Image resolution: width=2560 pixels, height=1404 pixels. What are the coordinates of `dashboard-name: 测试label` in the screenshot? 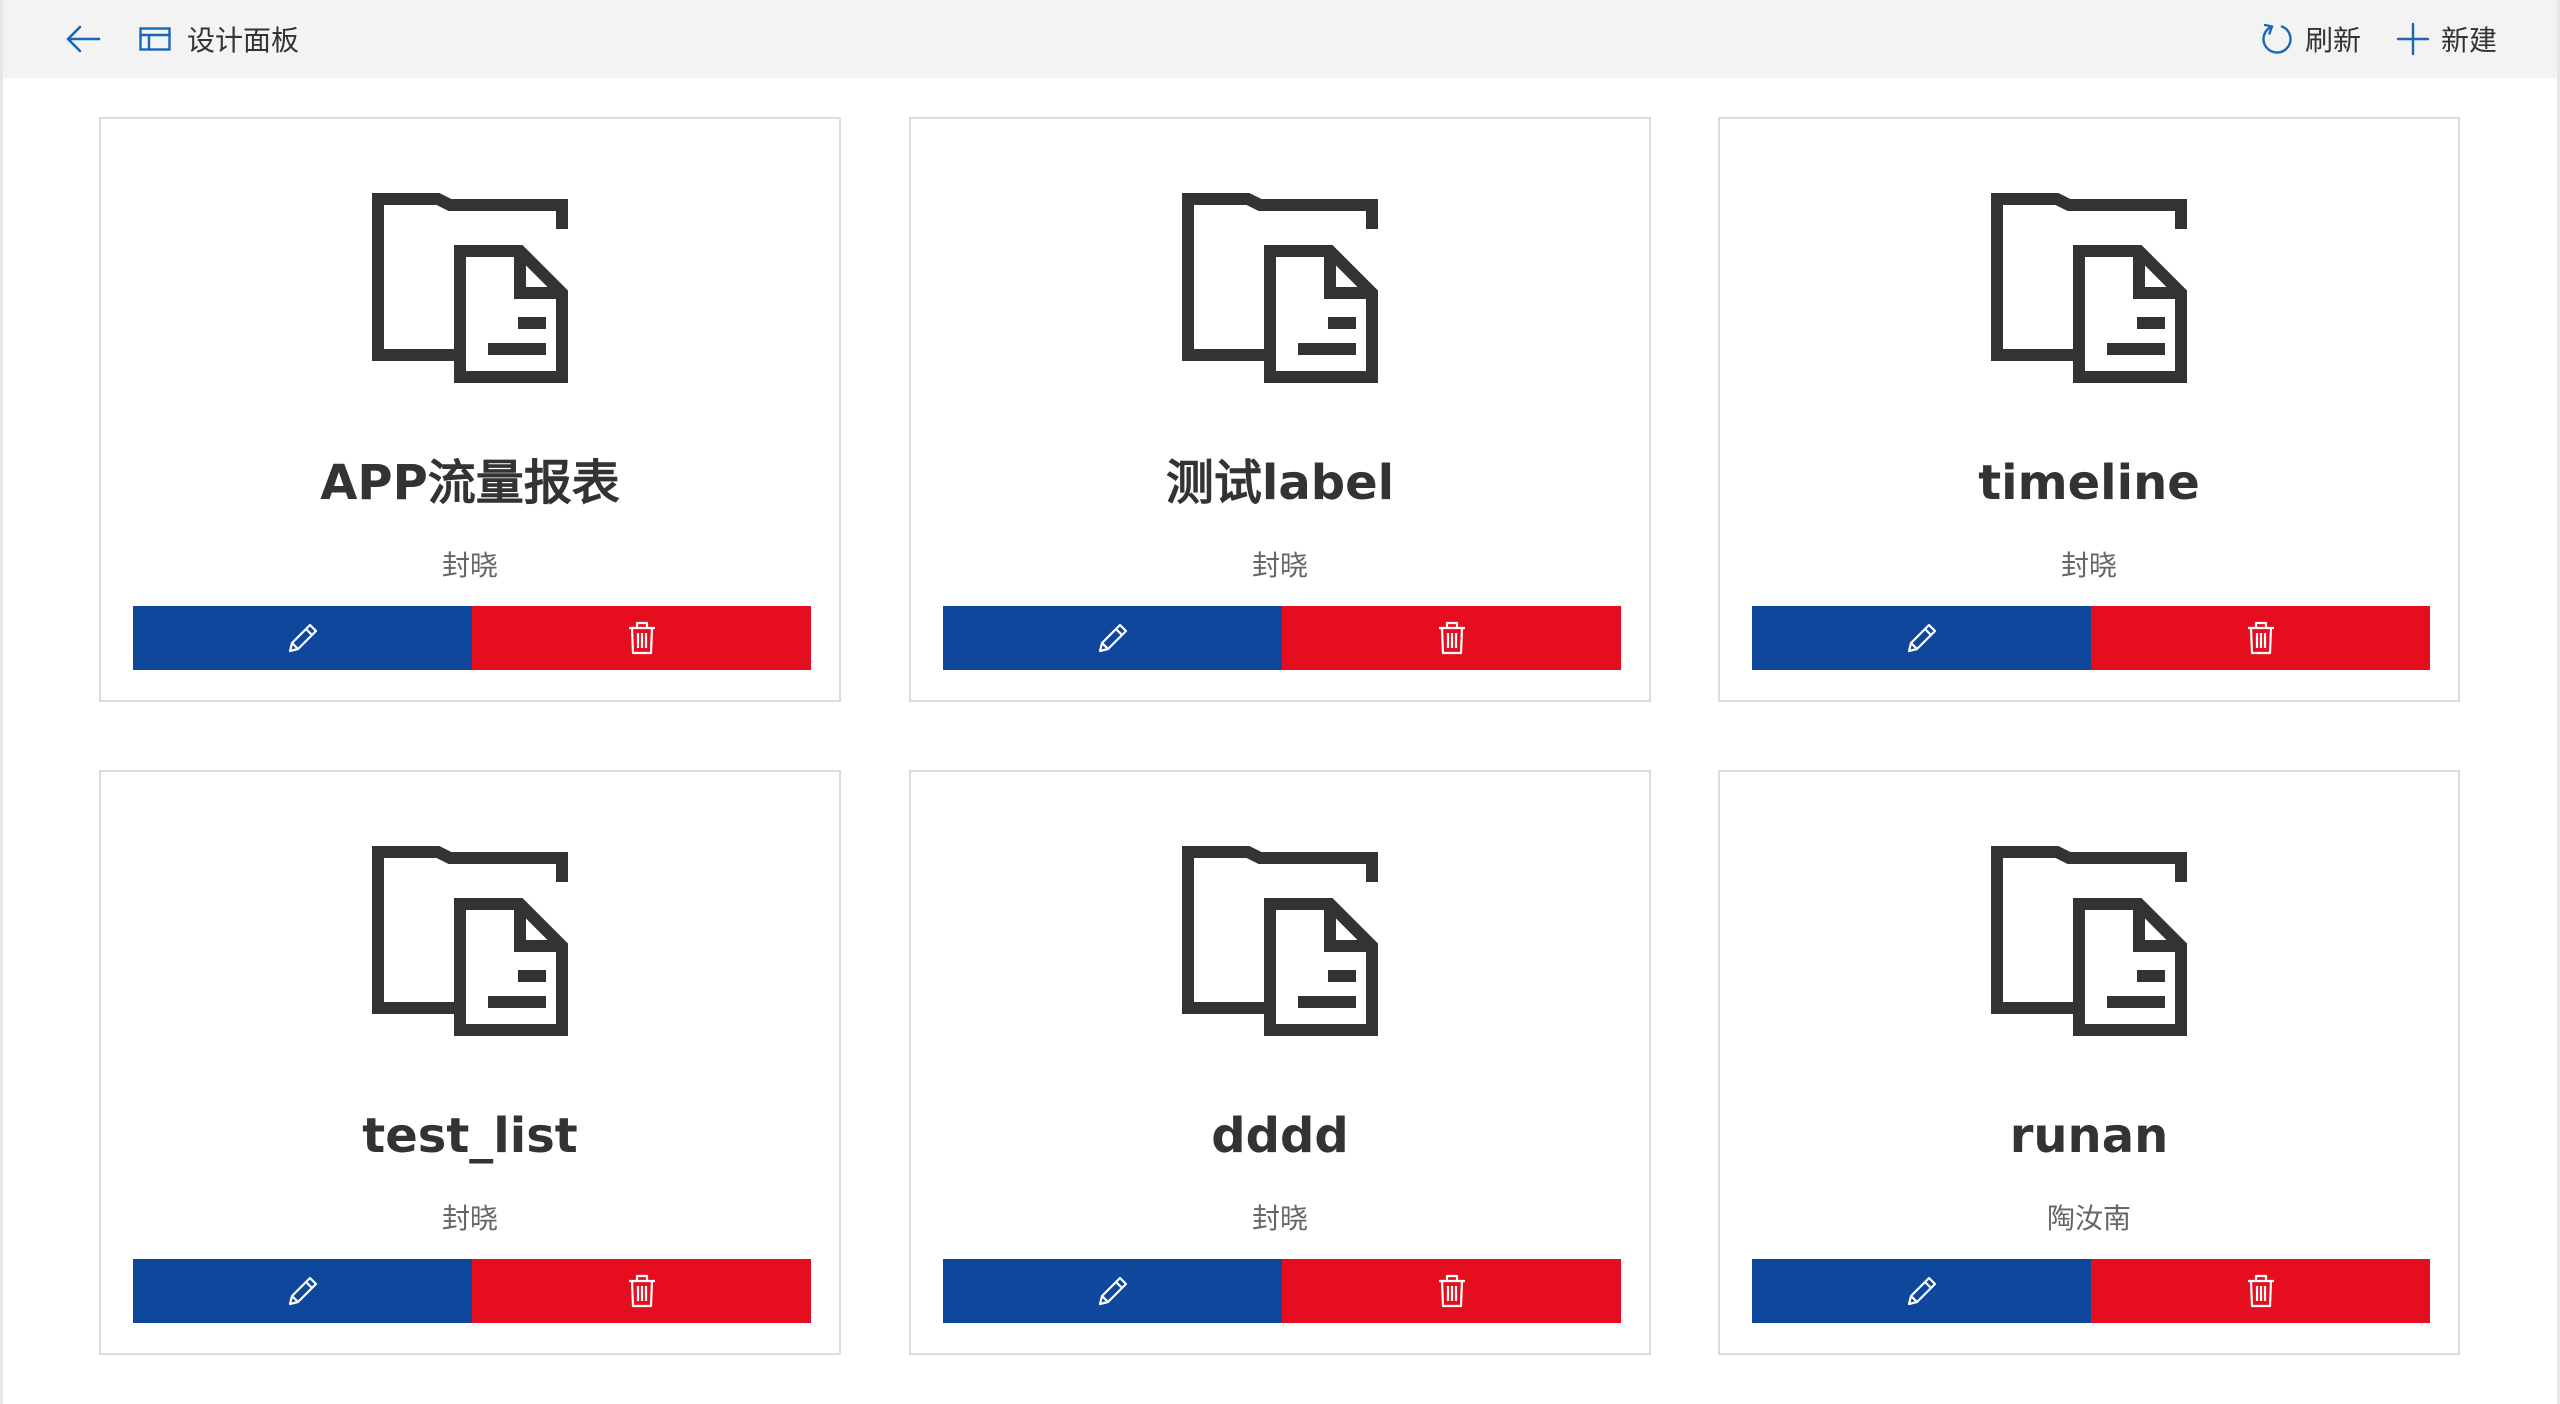 It's located at (1280, 483).